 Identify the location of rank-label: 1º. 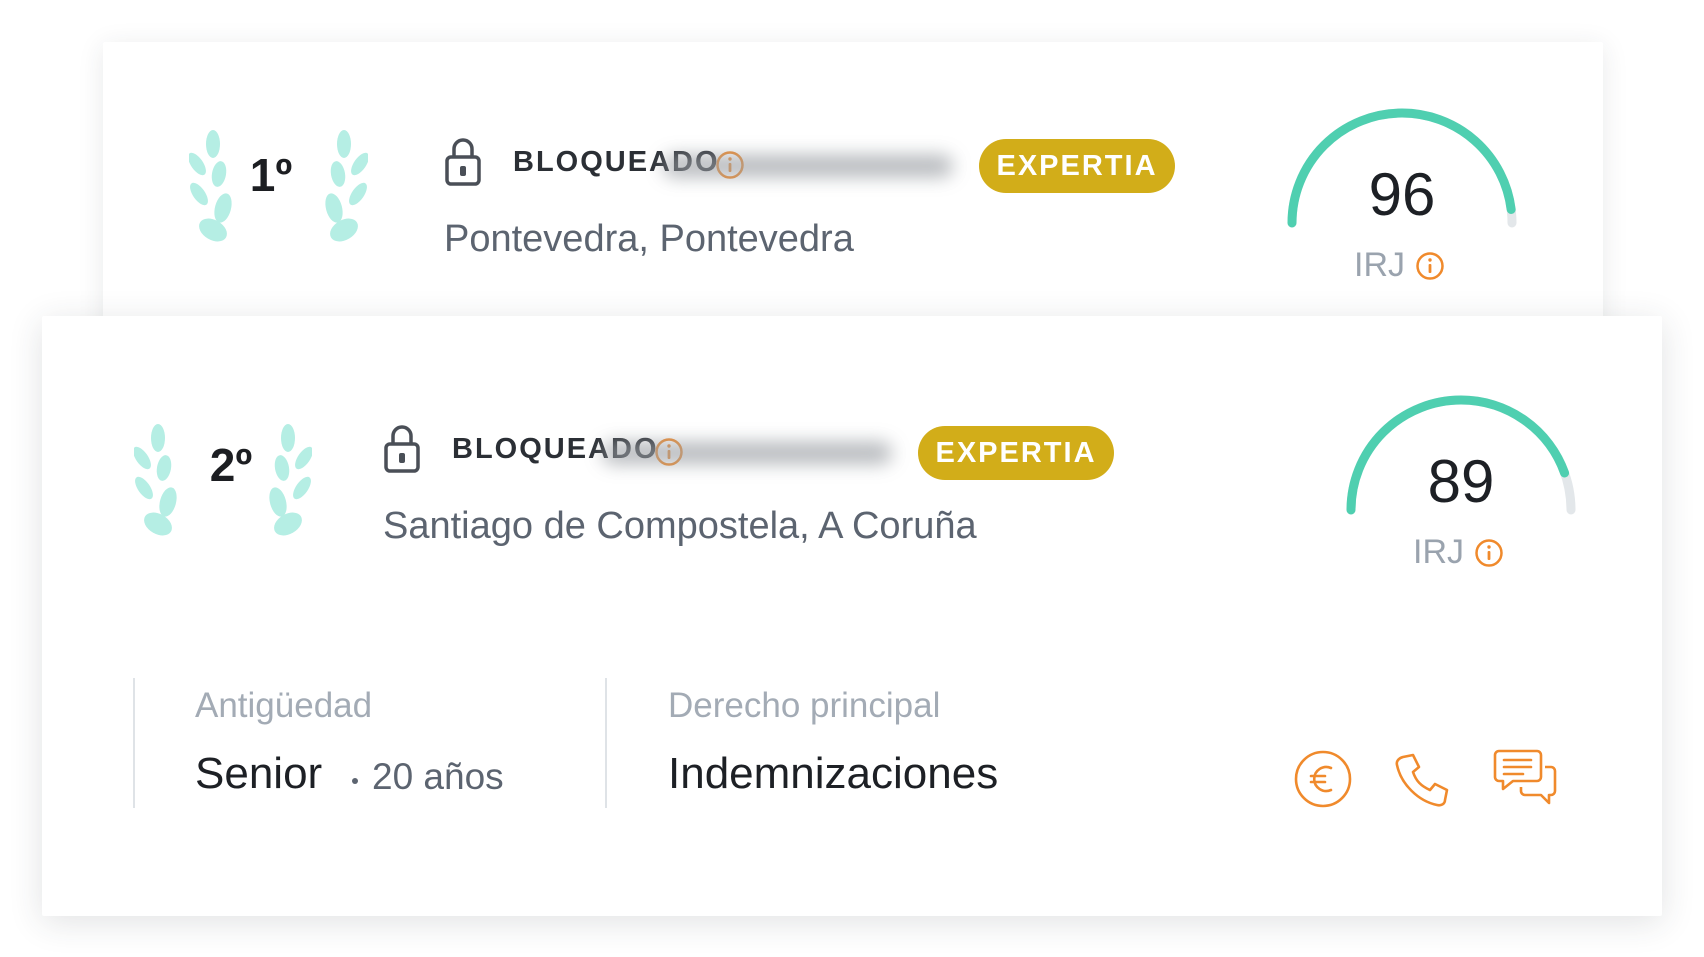
(271, 175).